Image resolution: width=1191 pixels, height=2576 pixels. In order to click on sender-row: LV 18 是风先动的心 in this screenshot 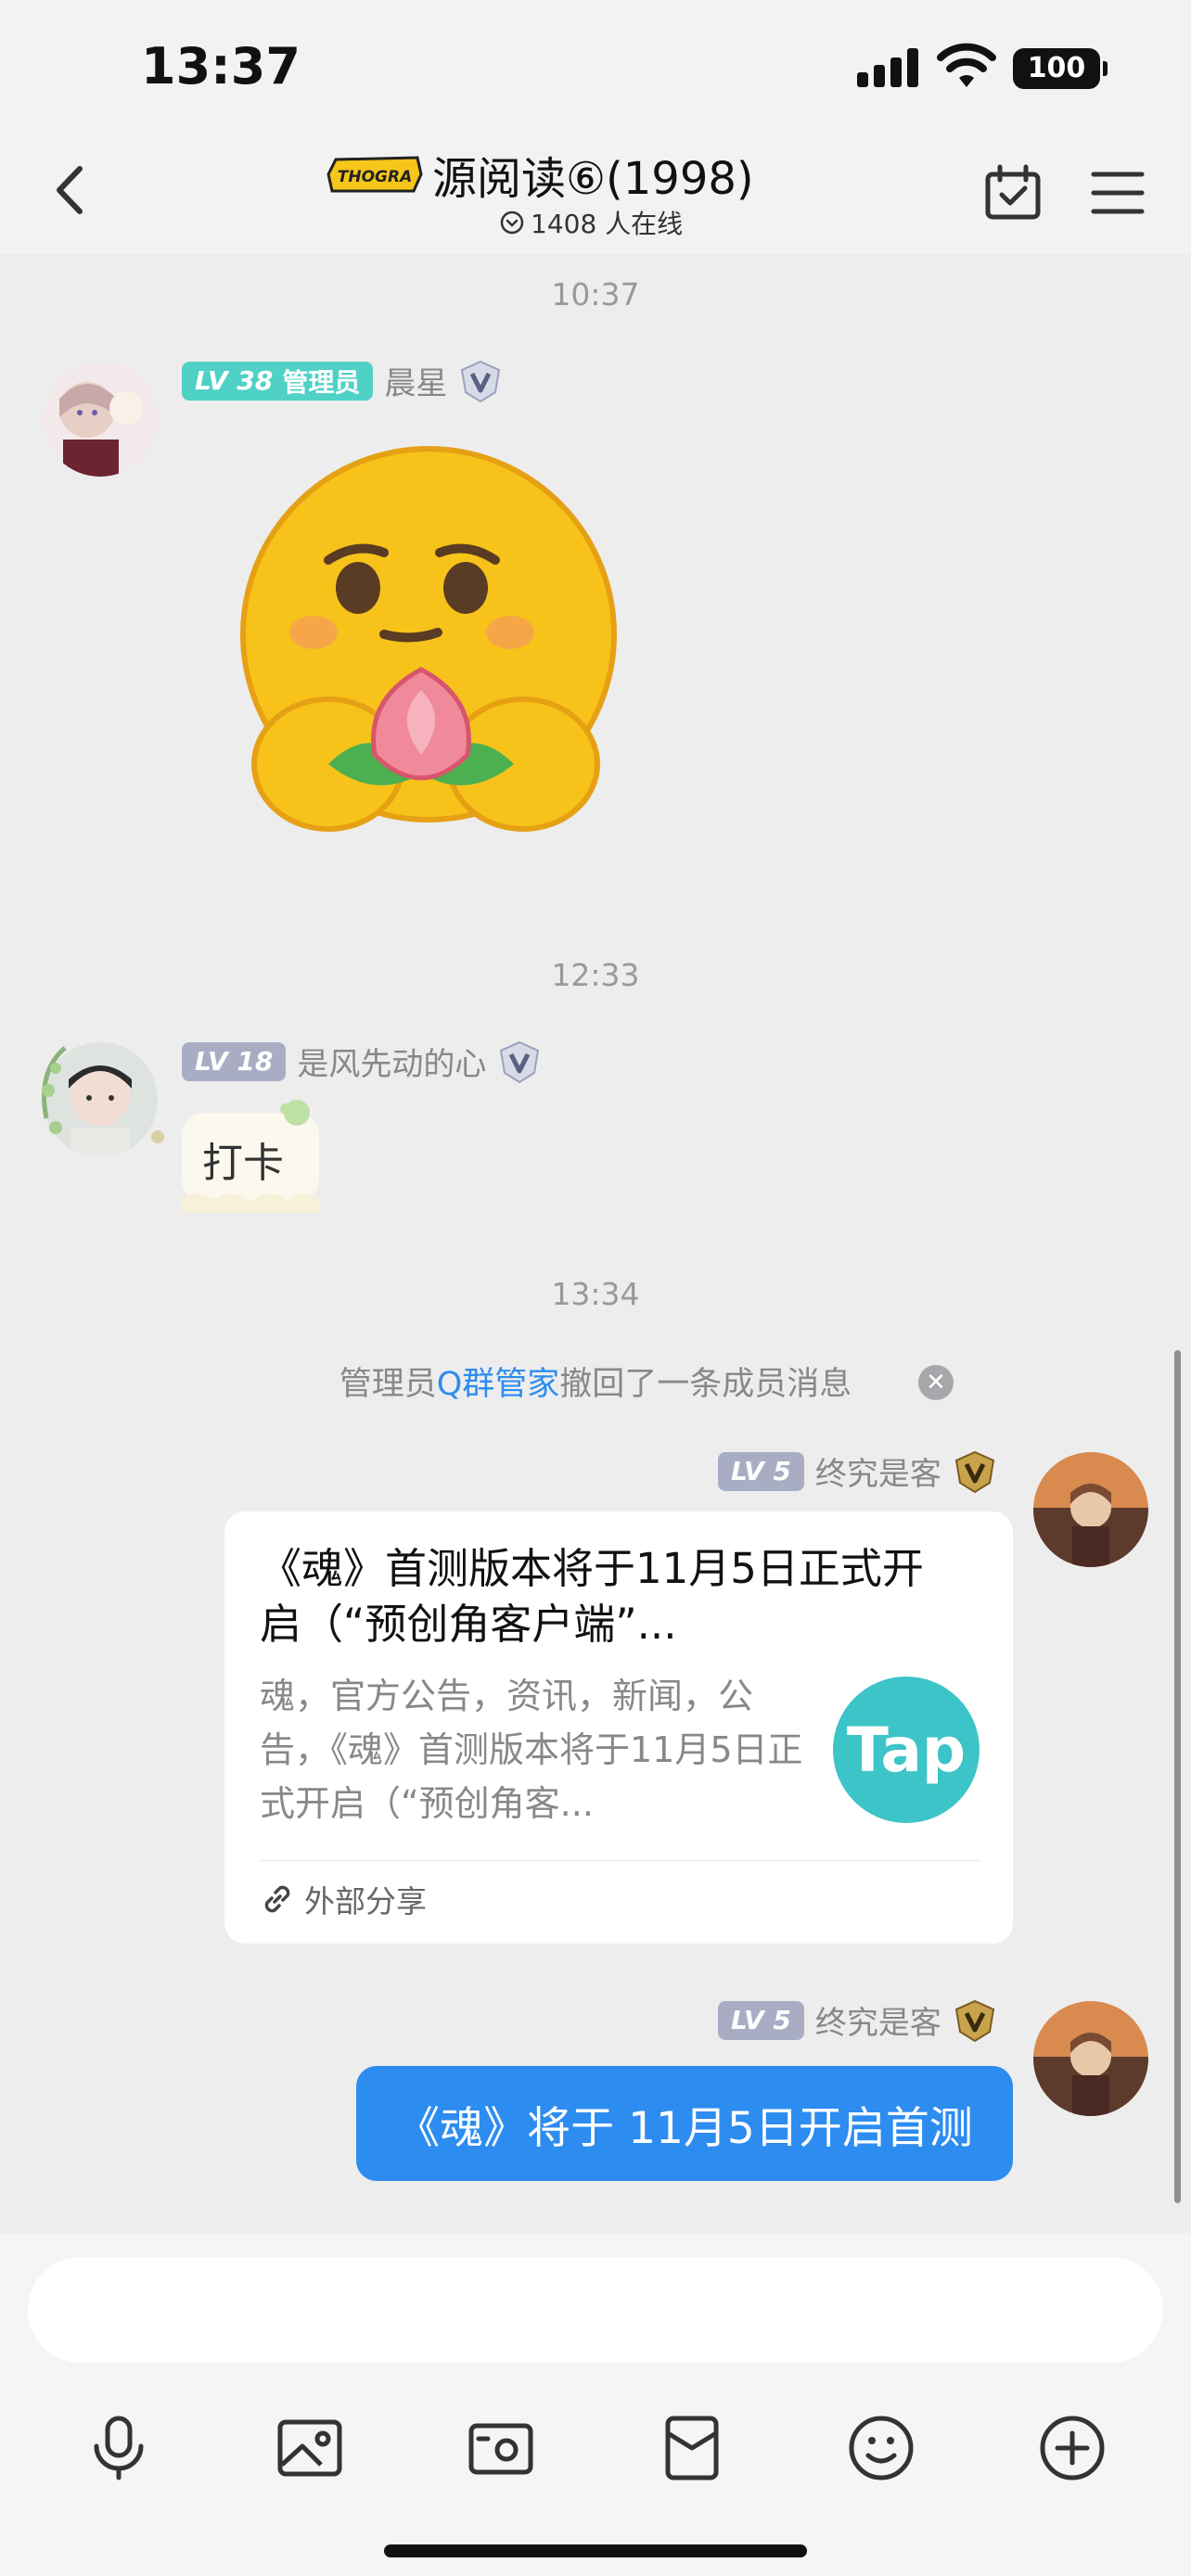, I will do `click(362, 1062)`.